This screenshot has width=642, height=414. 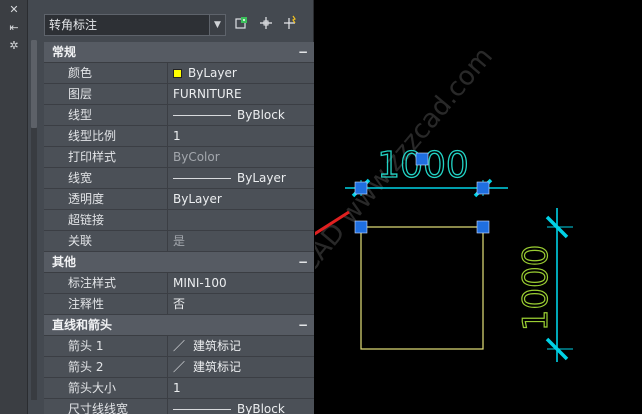 I want to click on section-misc: 其他 −, so click(x=179, y=262).